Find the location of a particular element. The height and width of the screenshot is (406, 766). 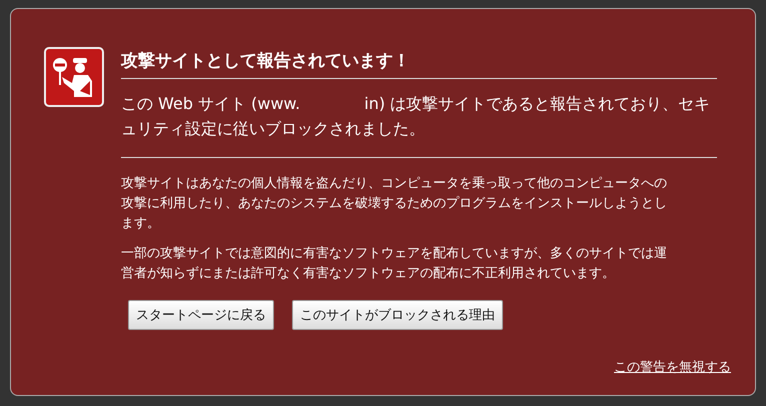

warning-title: 攻撃サイトとして報告されています！ is located at coordinates (419, 63).